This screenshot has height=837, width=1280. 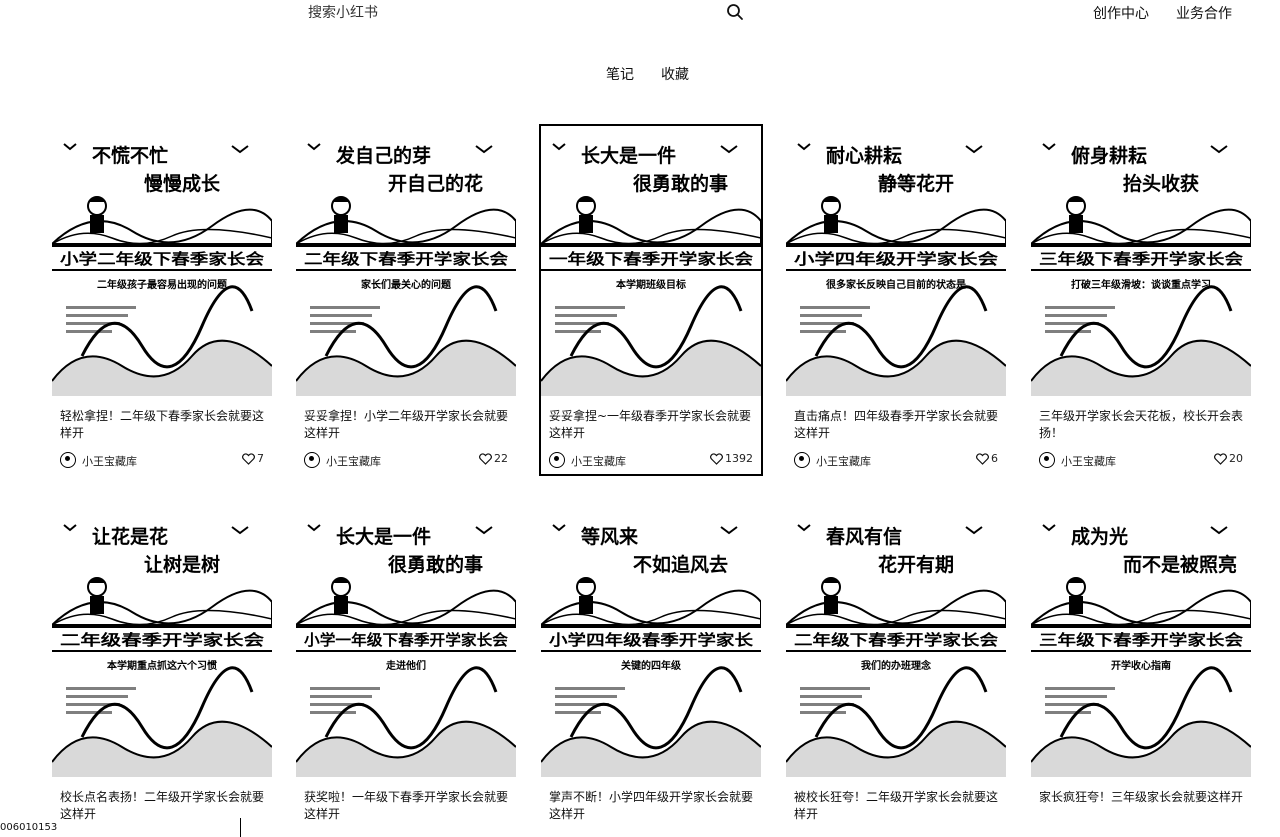 What do you see at coordinates (162, 269) in the screenshot?
I see `cover-illustration: 不慌不忙慢慢成长小学二年级下春季家长会二年级孩子最容易出现的问题` at bounding box center [162, 269].